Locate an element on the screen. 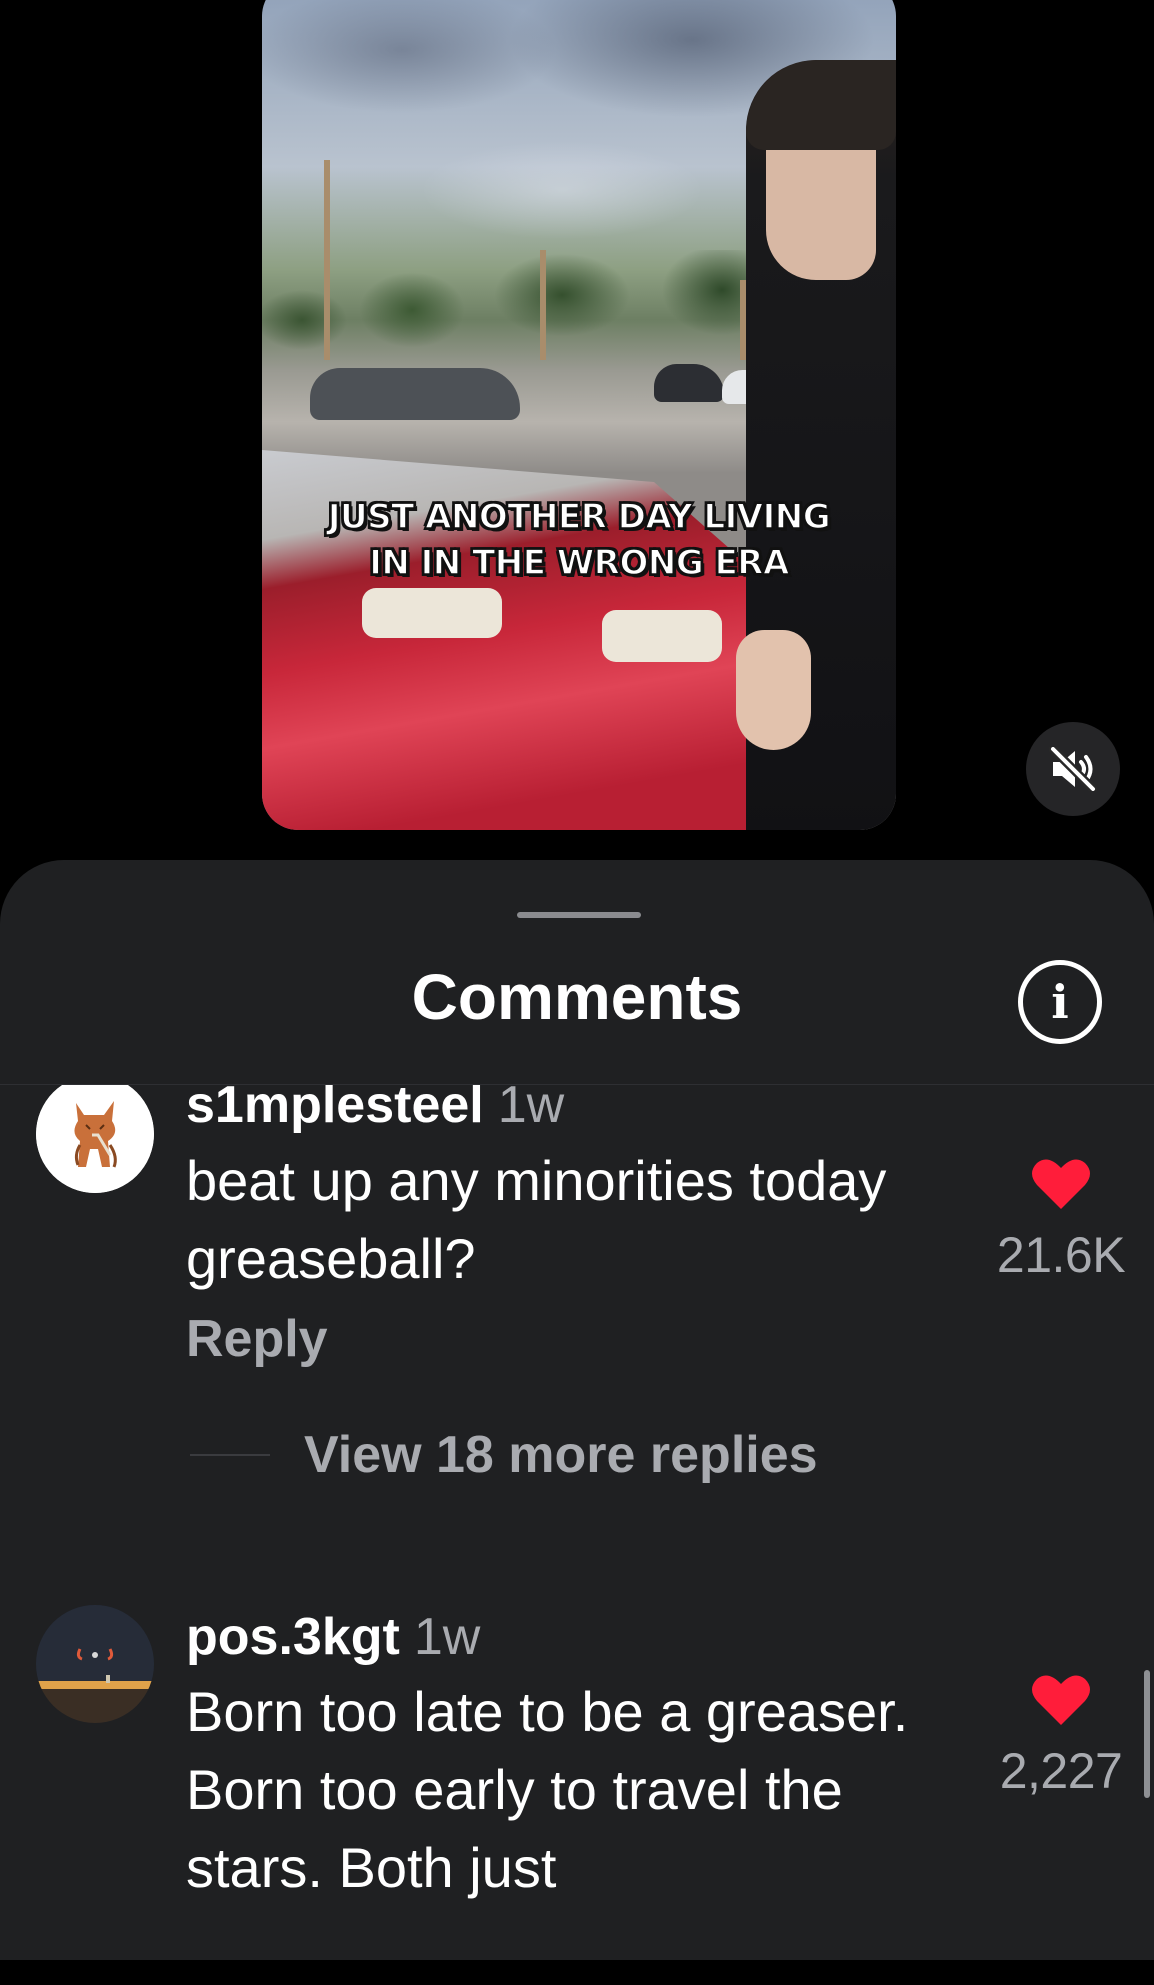 The height and width of the screenshot is (1985, 1154). replies-line is located at coordinates (230, 1455).